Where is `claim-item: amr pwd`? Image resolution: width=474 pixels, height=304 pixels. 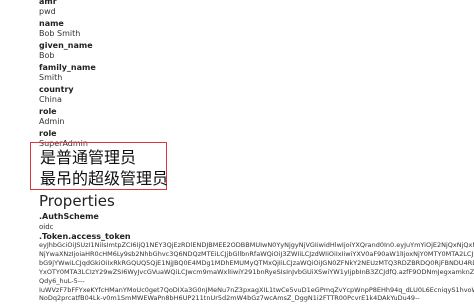
claim-item: amr pwd is located at coordinates (249, 9).